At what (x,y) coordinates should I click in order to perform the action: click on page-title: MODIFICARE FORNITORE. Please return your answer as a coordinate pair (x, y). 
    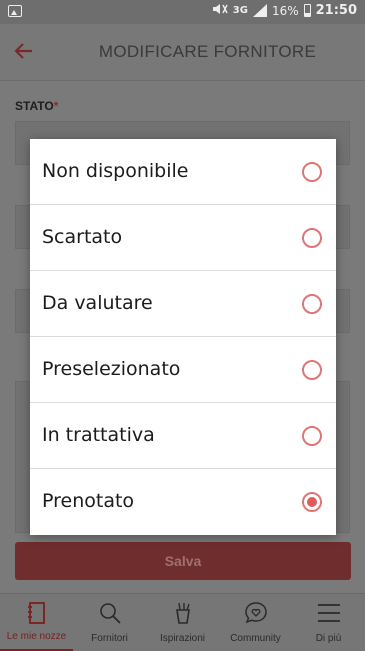
    Looking at the image, I should click on (207, 51).